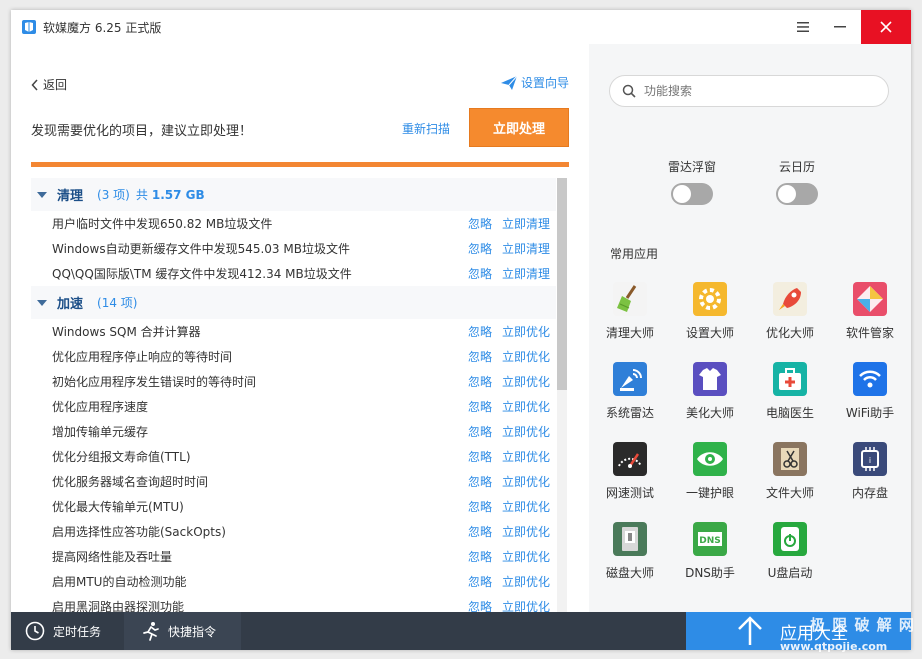  Describe the element at coordinates (710, 471) in the screenshot. I see `app-tile: 一键护眼` at that location.